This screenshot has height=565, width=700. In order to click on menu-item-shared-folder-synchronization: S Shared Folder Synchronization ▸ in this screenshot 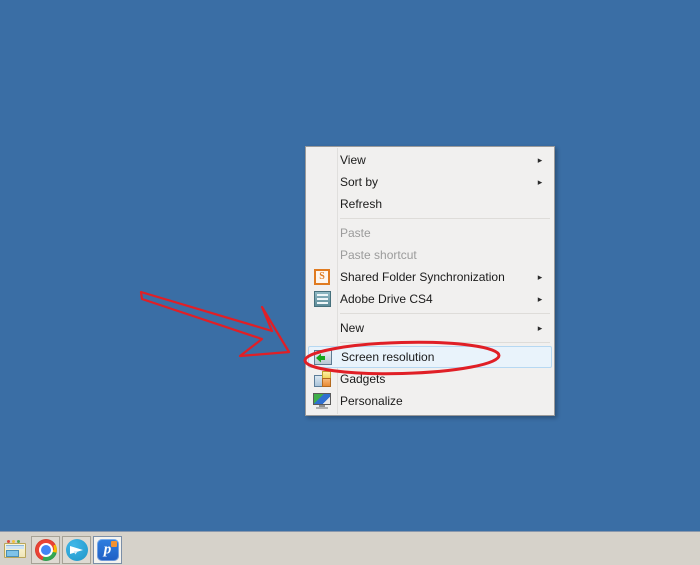, I will do `click(430, 277)`.